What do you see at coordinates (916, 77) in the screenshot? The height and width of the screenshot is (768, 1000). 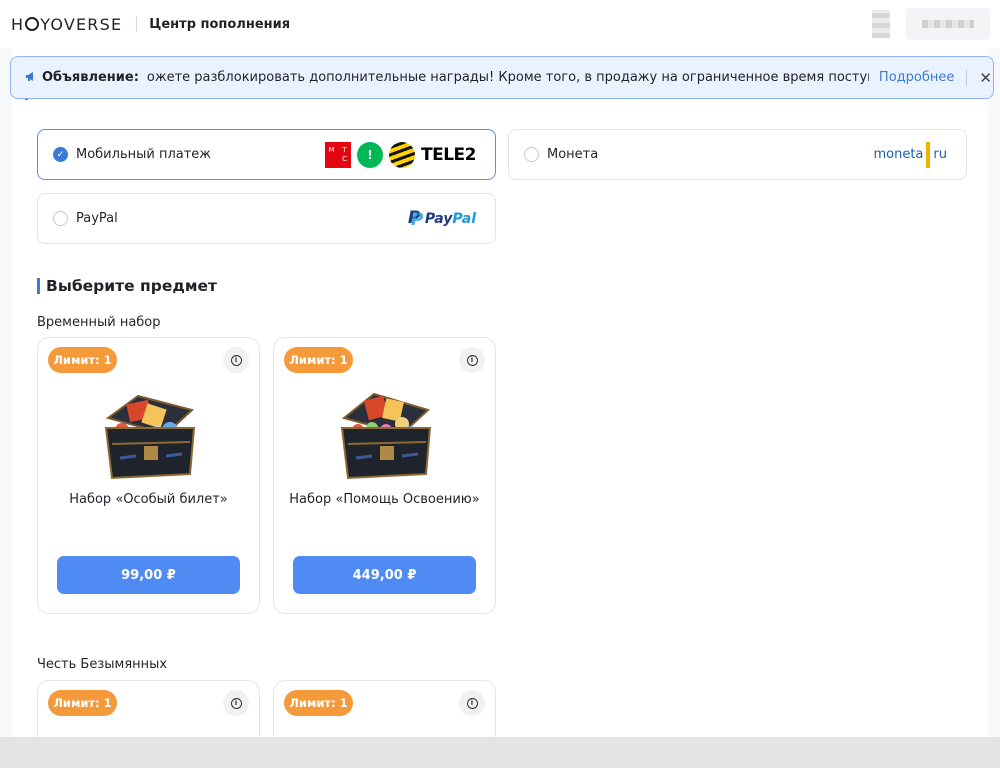 I see `announcement-more-link: Подробнее` at bounding box center [916, 77].